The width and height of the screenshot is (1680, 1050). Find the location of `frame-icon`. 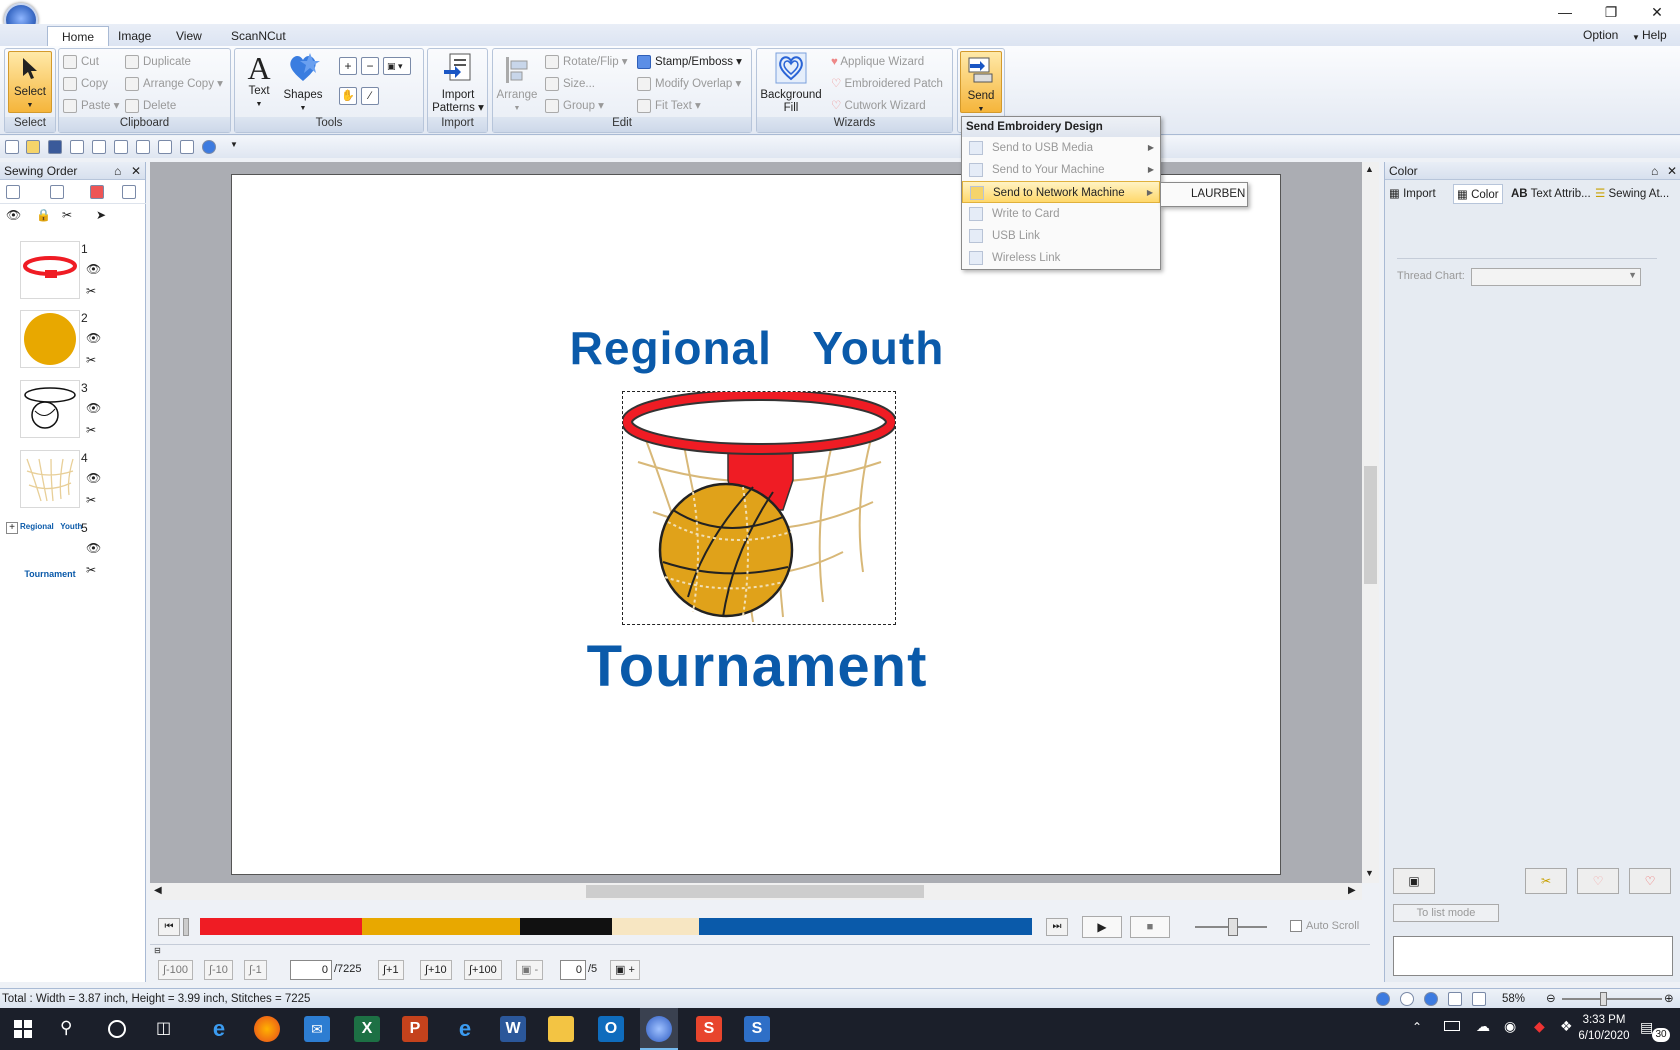

frame-icon is located at coordinates (129, 192).